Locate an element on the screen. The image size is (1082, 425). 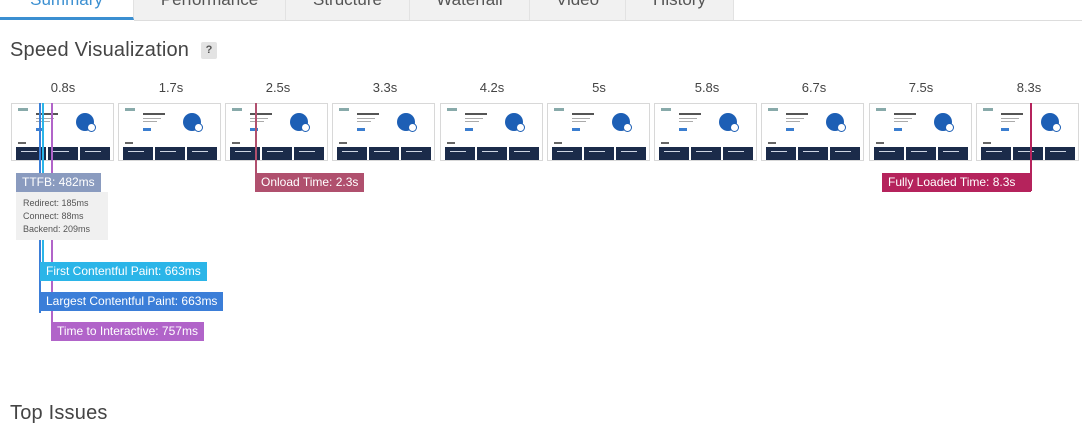
tab-structure: Structure is located at coordinates (348, 10).